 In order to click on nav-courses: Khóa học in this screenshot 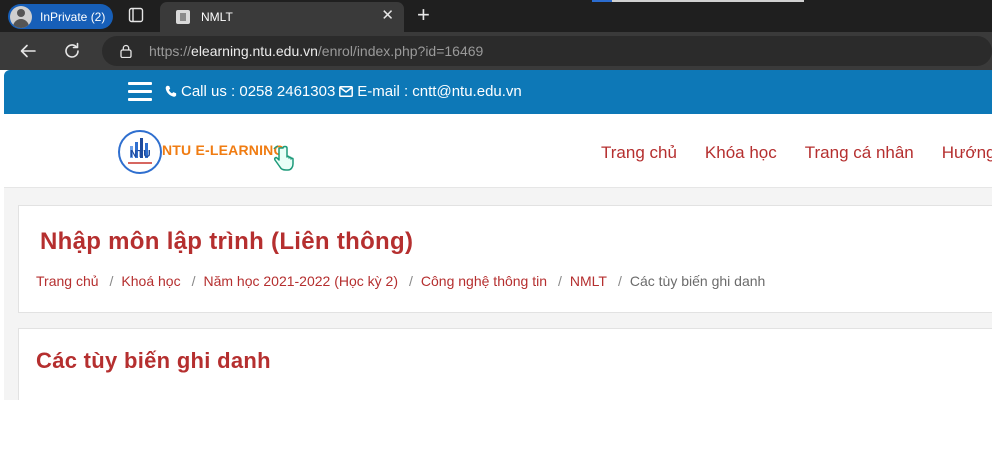, I will do `click(741, 153)`.